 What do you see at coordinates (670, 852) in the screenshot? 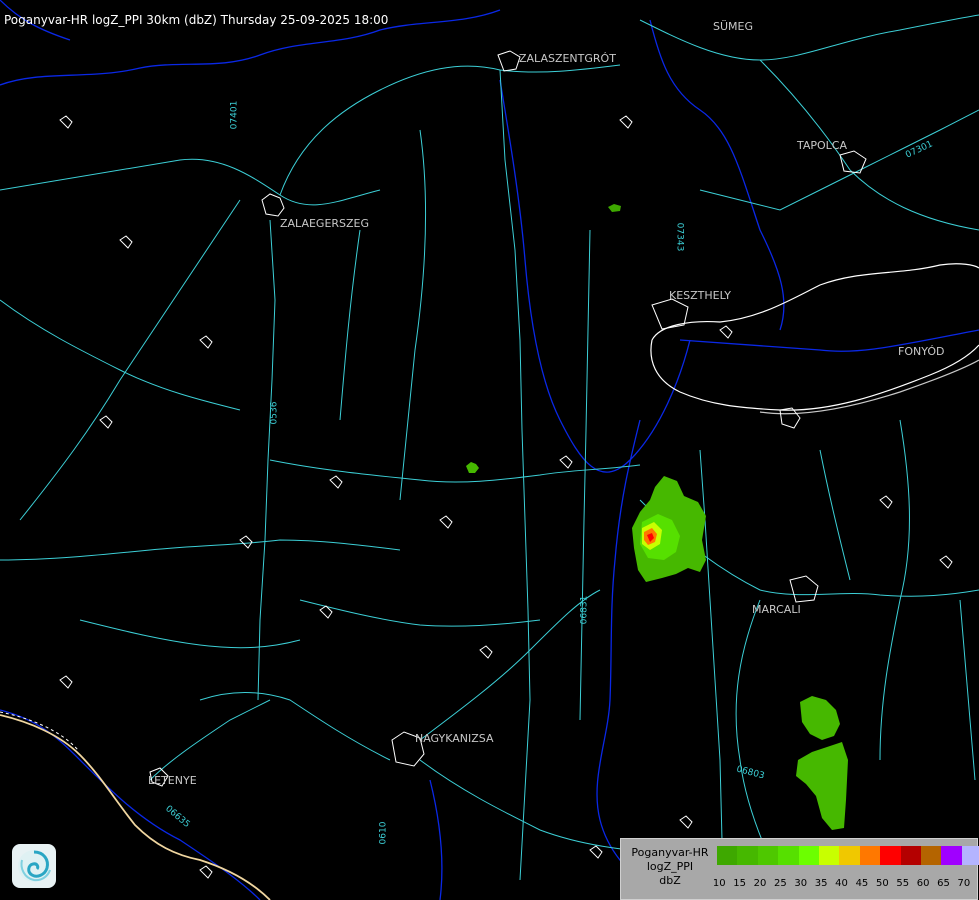
I see `legend-name-line: Poganyvar-HR` at bounding box center [670, 852].